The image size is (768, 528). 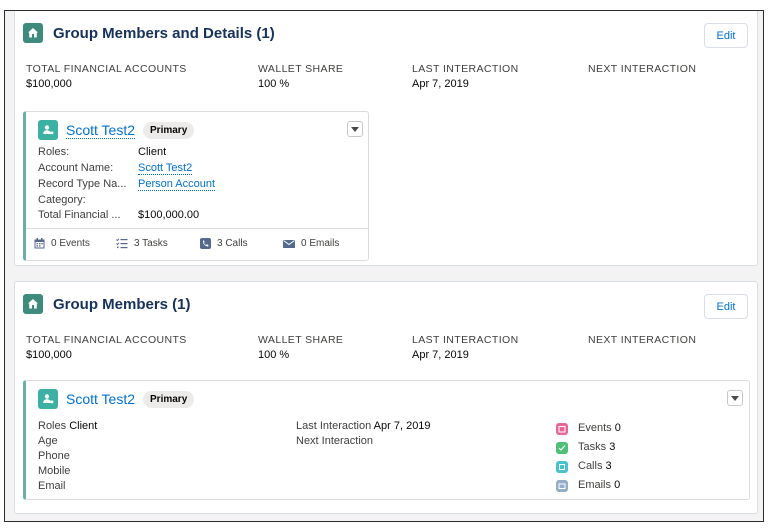 I want to click on field-roles: Roles: Client, so click(x=102, y=152).